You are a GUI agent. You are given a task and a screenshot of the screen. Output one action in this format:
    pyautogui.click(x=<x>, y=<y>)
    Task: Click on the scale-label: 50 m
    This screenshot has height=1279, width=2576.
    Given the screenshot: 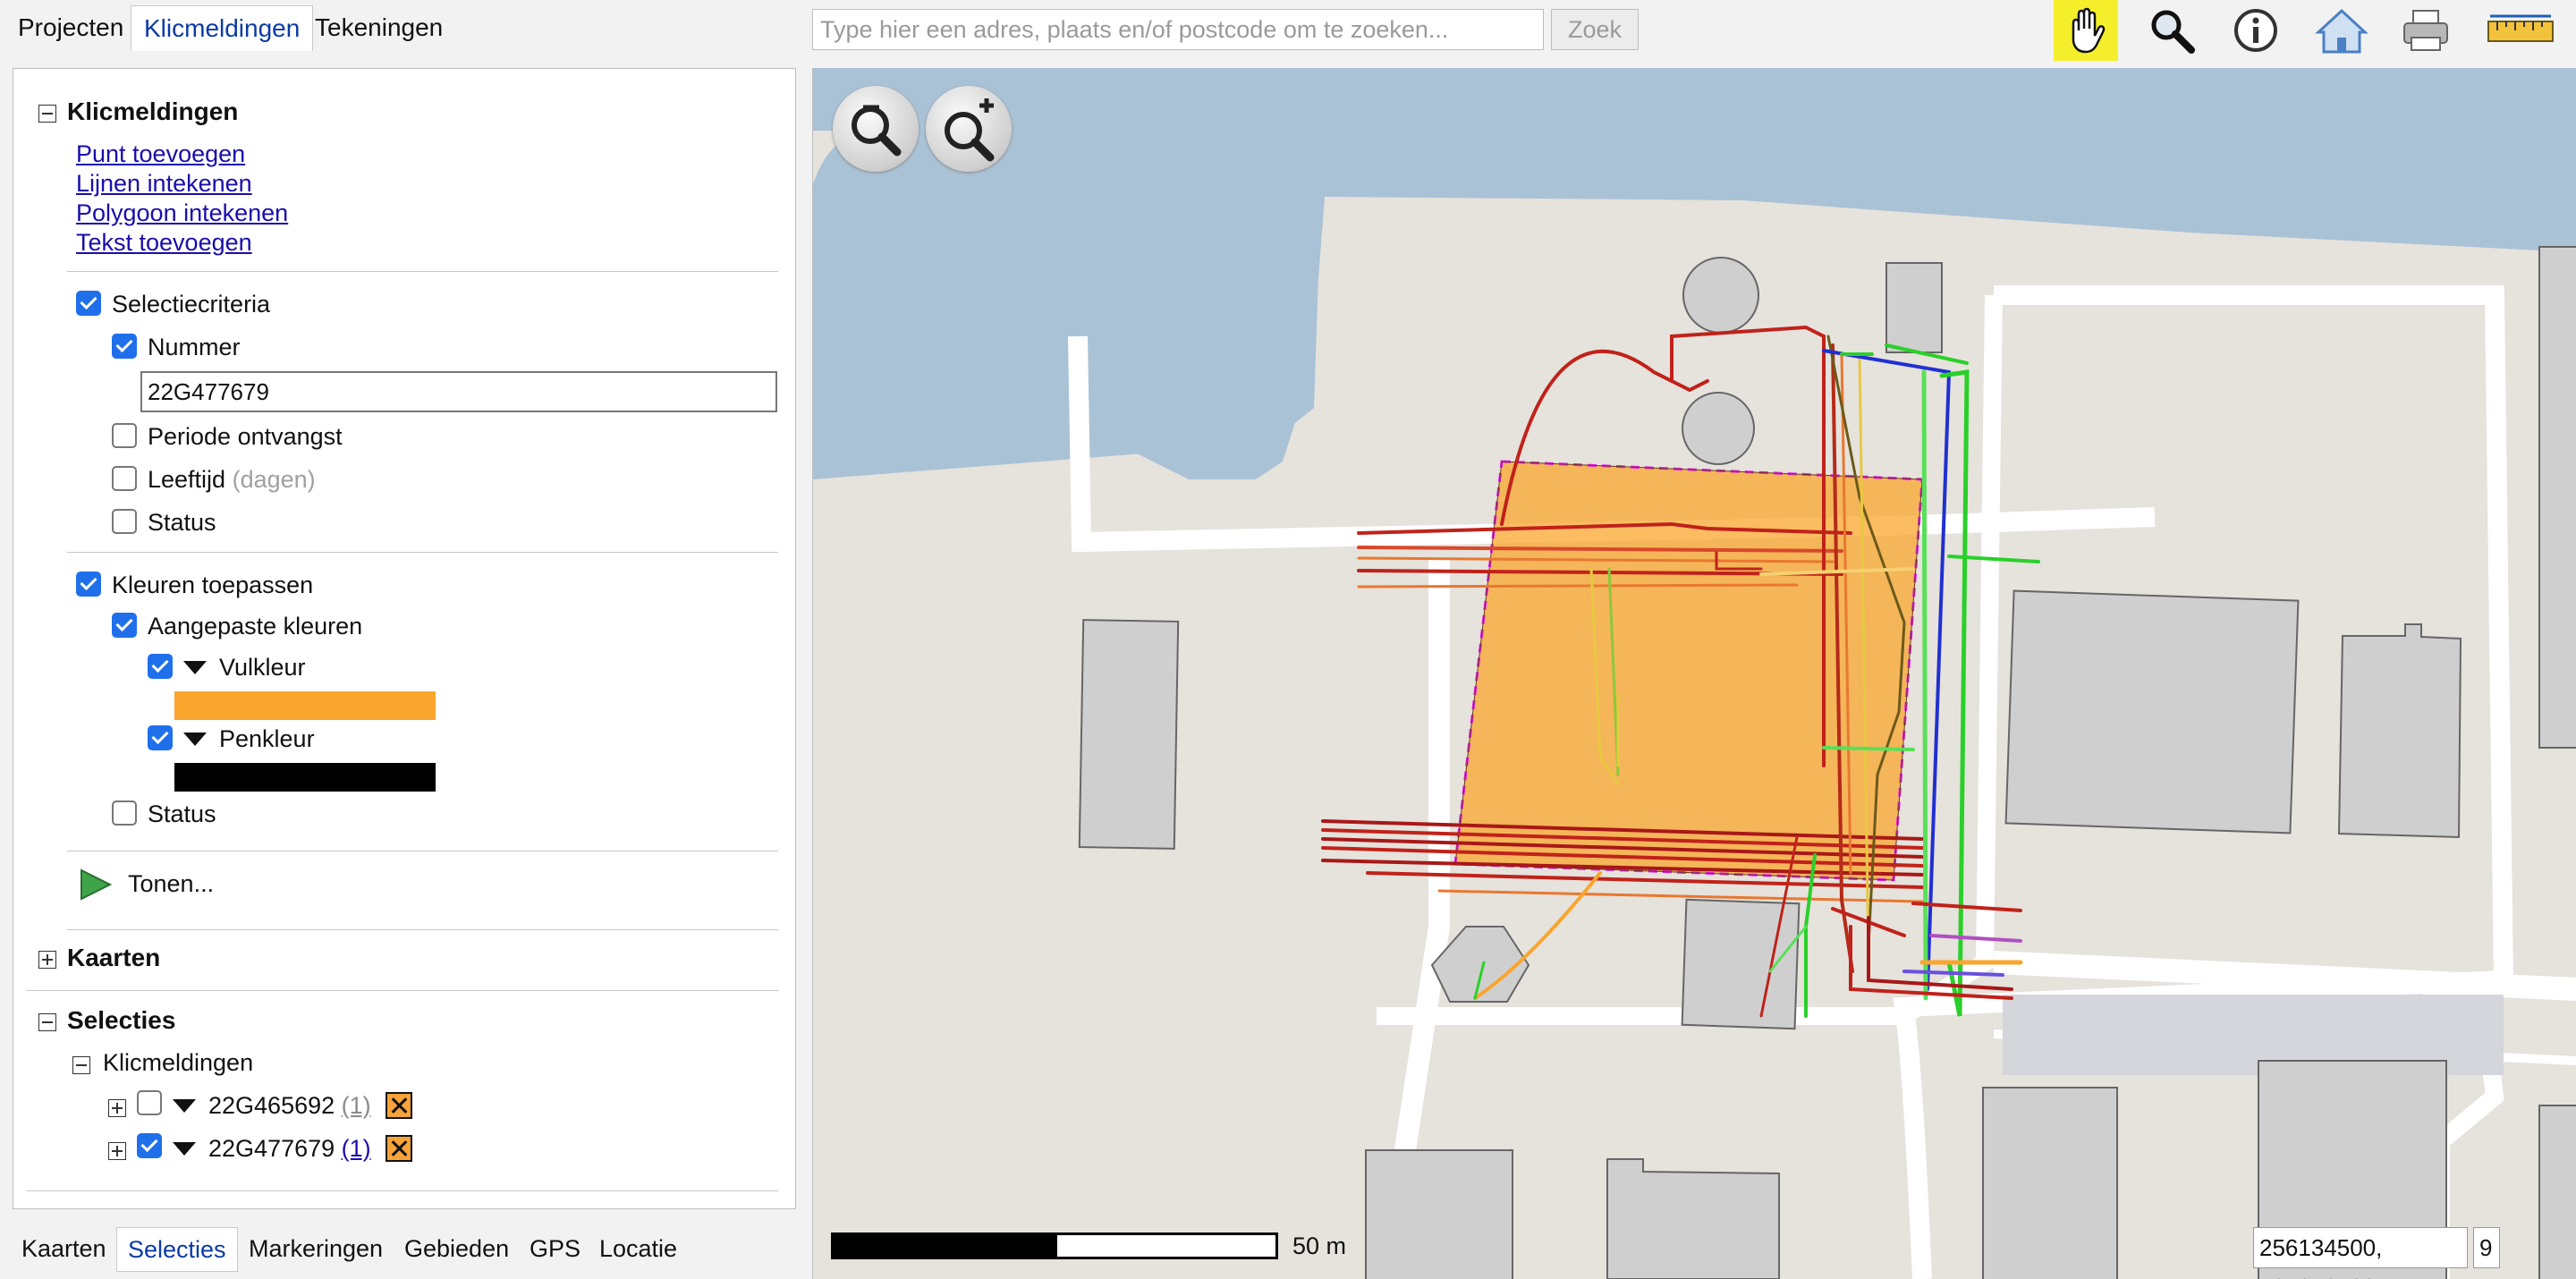 What is the action you would take?
    pyautogui.click(x=1319, y=1245)
    